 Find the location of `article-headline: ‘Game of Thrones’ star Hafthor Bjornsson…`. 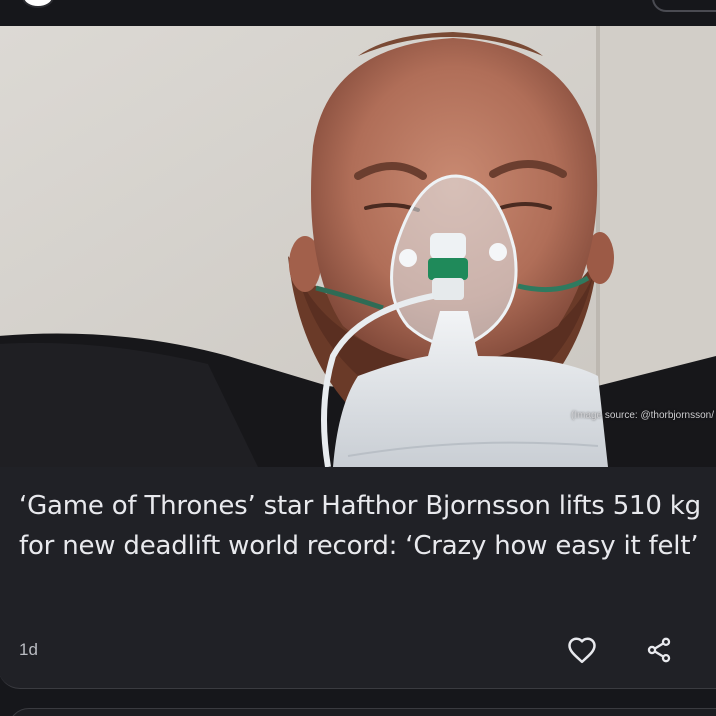

article-headline: ‘Game of Thrones’ star Hafthor Bjornsson… is located at coordinates (364, 526).